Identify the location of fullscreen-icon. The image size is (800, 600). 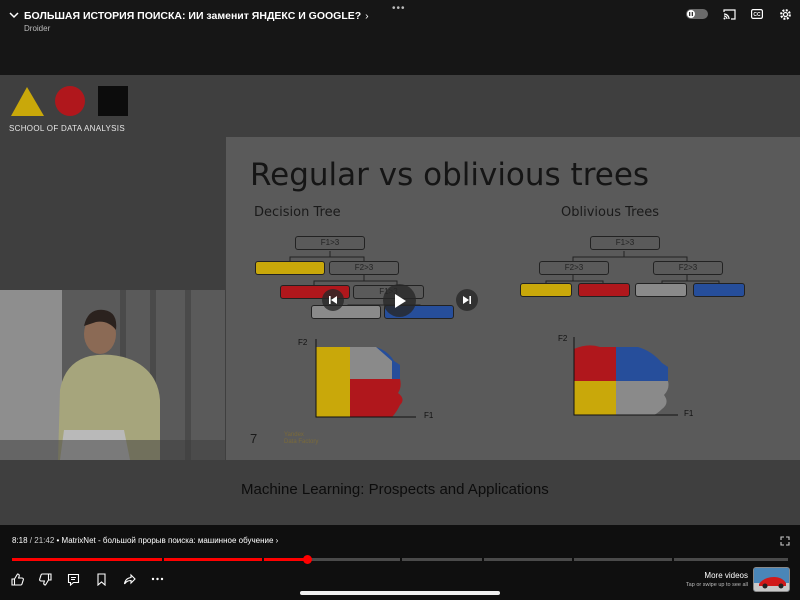
(785, 541).